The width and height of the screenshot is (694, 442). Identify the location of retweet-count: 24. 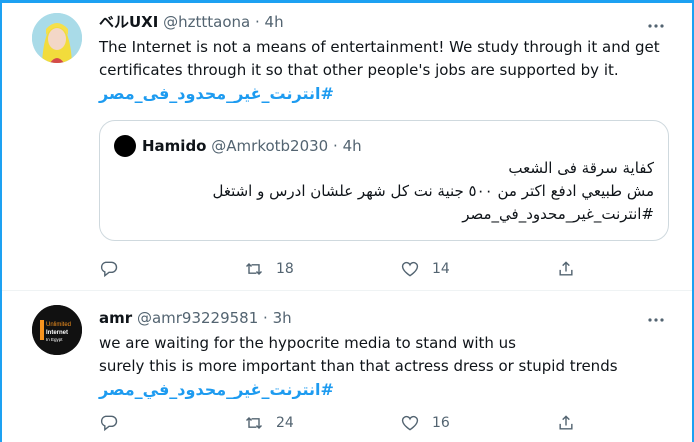
(285, 423).